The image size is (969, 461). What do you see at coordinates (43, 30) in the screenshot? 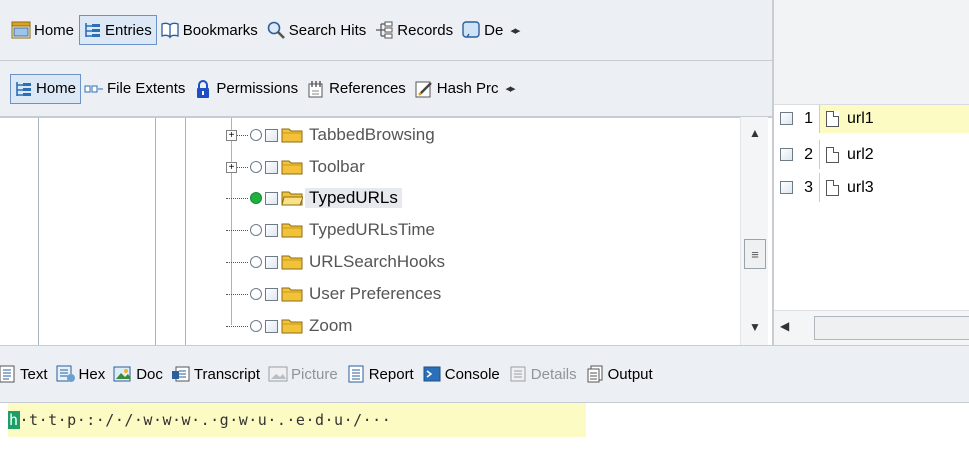
I see `home-button: Home` at bounding box center [43, 30].